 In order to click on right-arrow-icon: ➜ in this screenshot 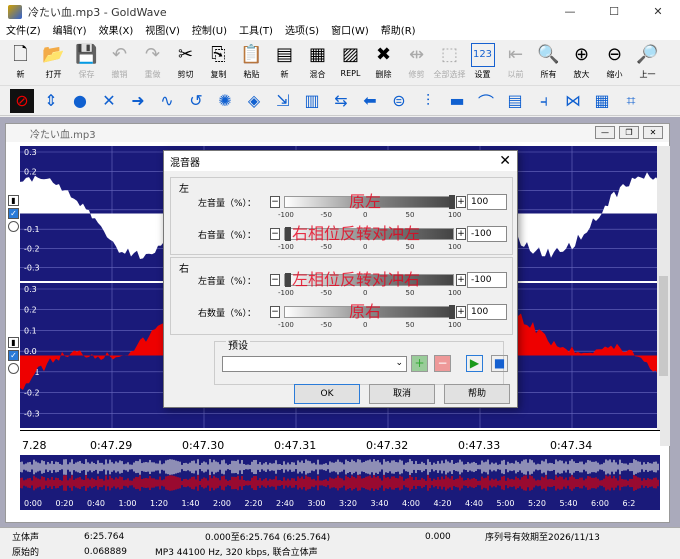, I will do `click(138, 101)`.